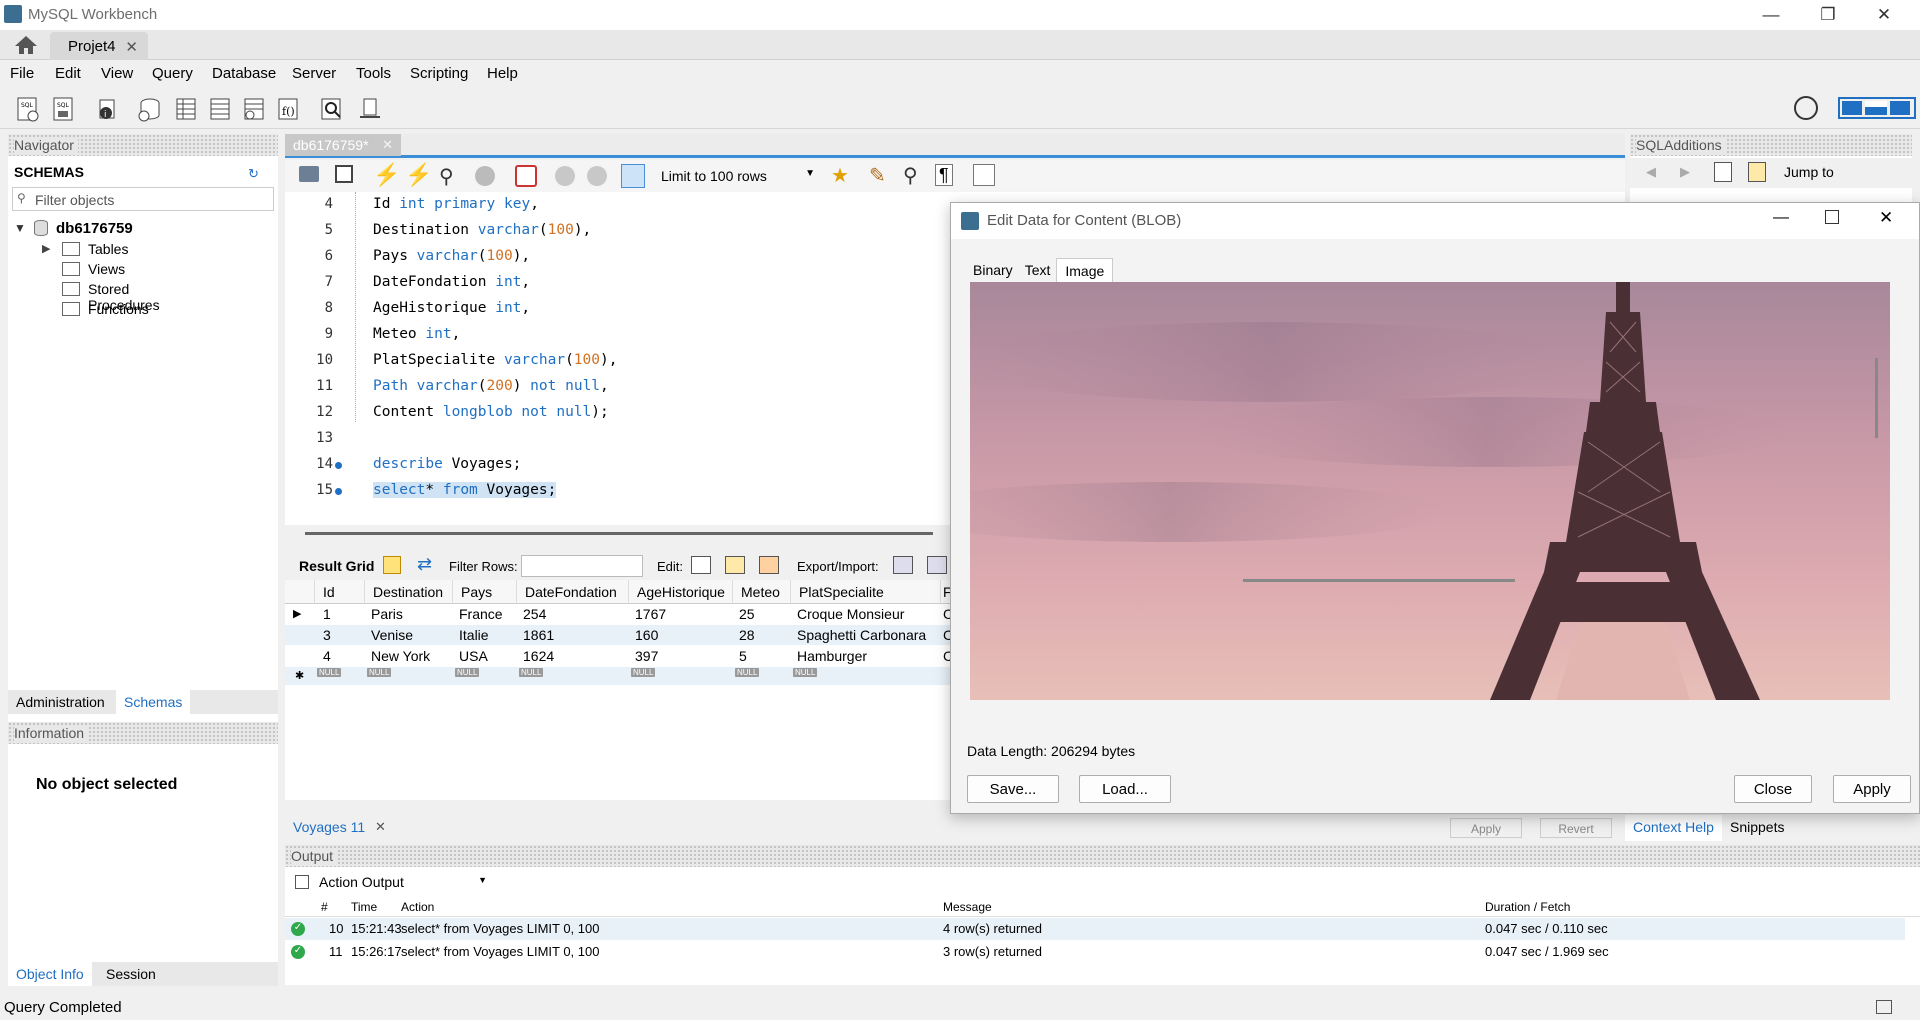  What do you see at coordinates (244, 73) in the screenshot?
I see `menu-database: Database` at bounding box center [244, 73].